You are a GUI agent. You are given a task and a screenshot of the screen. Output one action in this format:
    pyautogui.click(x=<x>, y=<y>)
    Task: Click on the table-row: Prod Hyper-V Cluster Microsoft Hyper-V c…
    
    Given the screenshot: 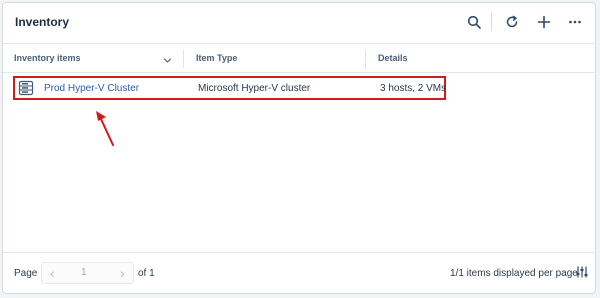 What is the action you would take?
    pyautogui.click(x=229, y=88)
    